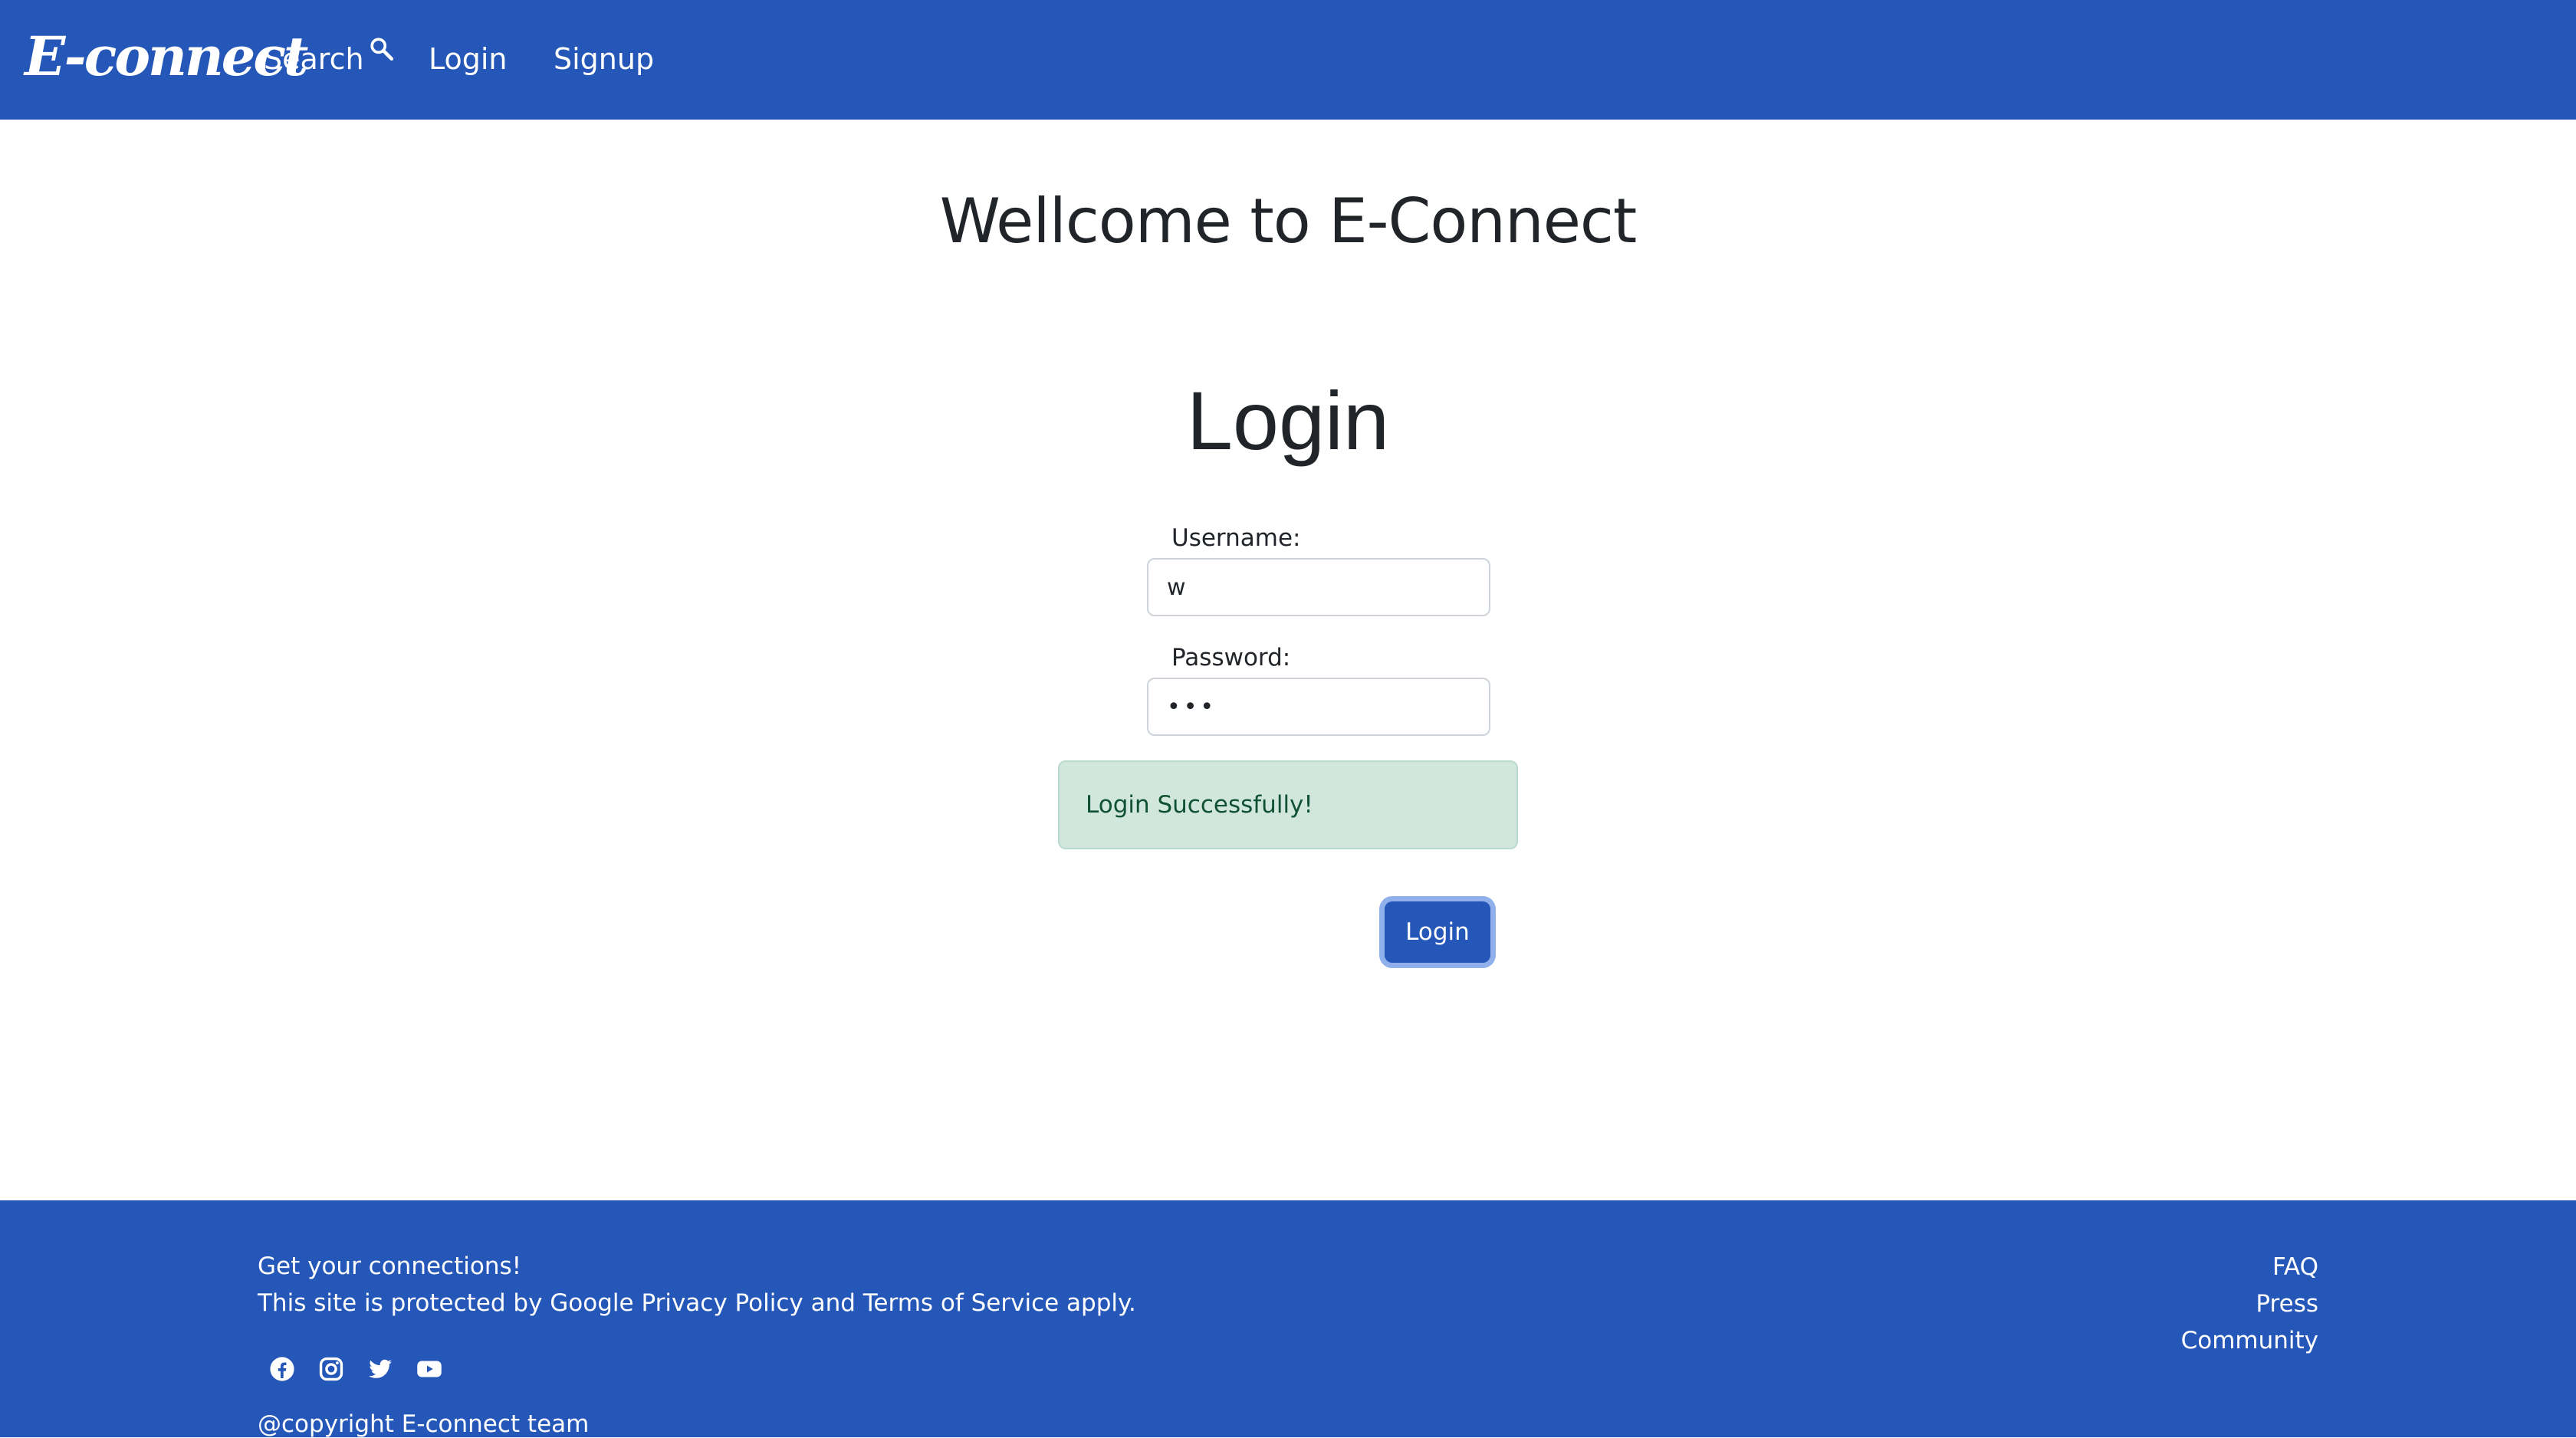  Describe the element at coordinates (424, 1424) in the screenshot. I see `footer-copyright: @copyright E-connect team` at that location.